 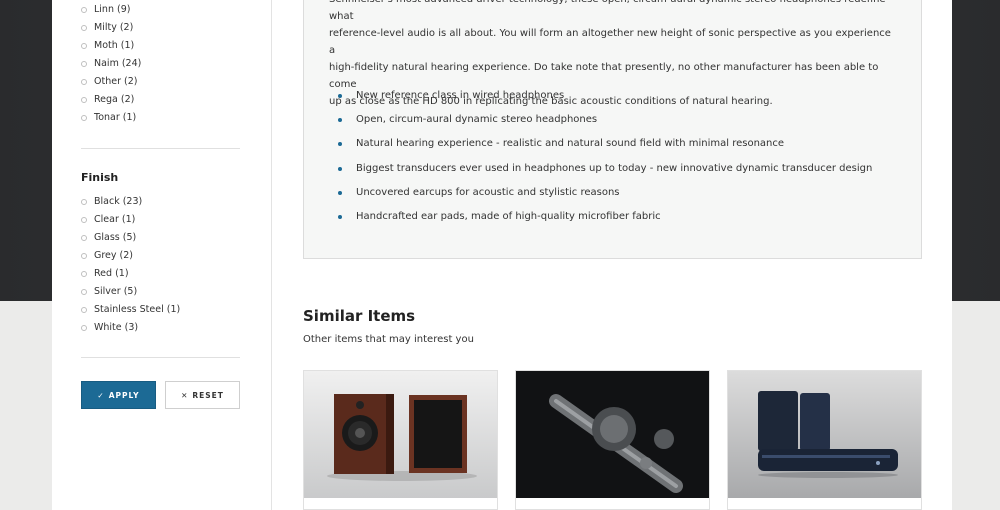 I want to click on filter-label: Linn (9), so click(x=112, y=9).